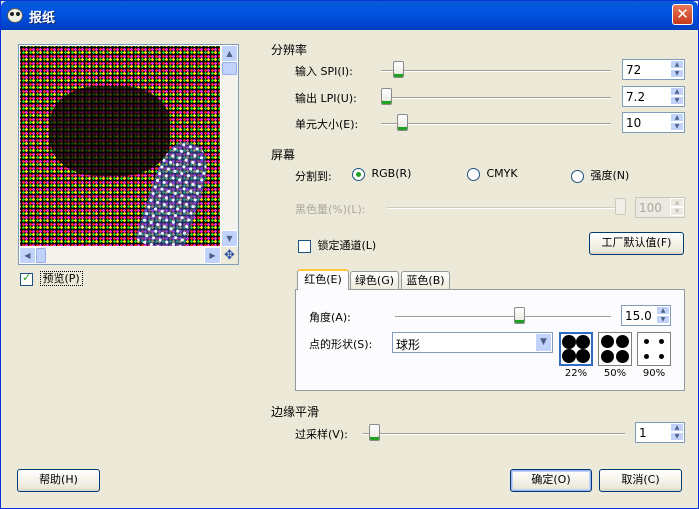  I want to click on radio-cmyk-label: CMYK, so click(502, 173).